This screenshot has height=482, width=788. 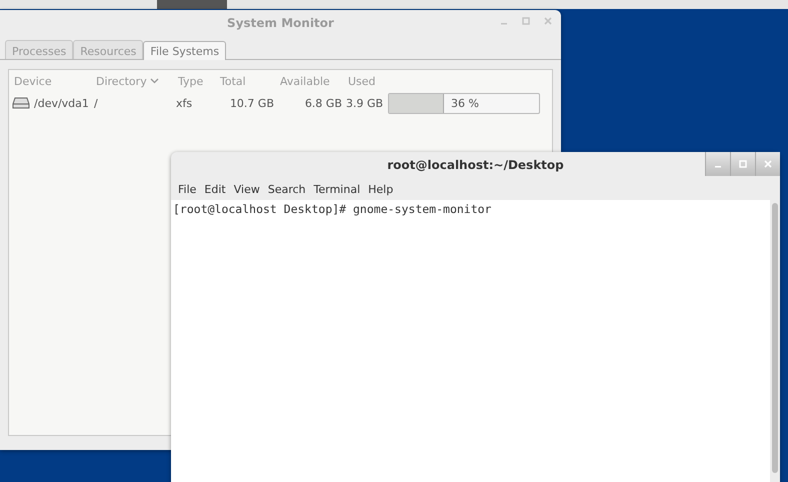 I want to click on column-header: Total, so click(x=250, y=81).